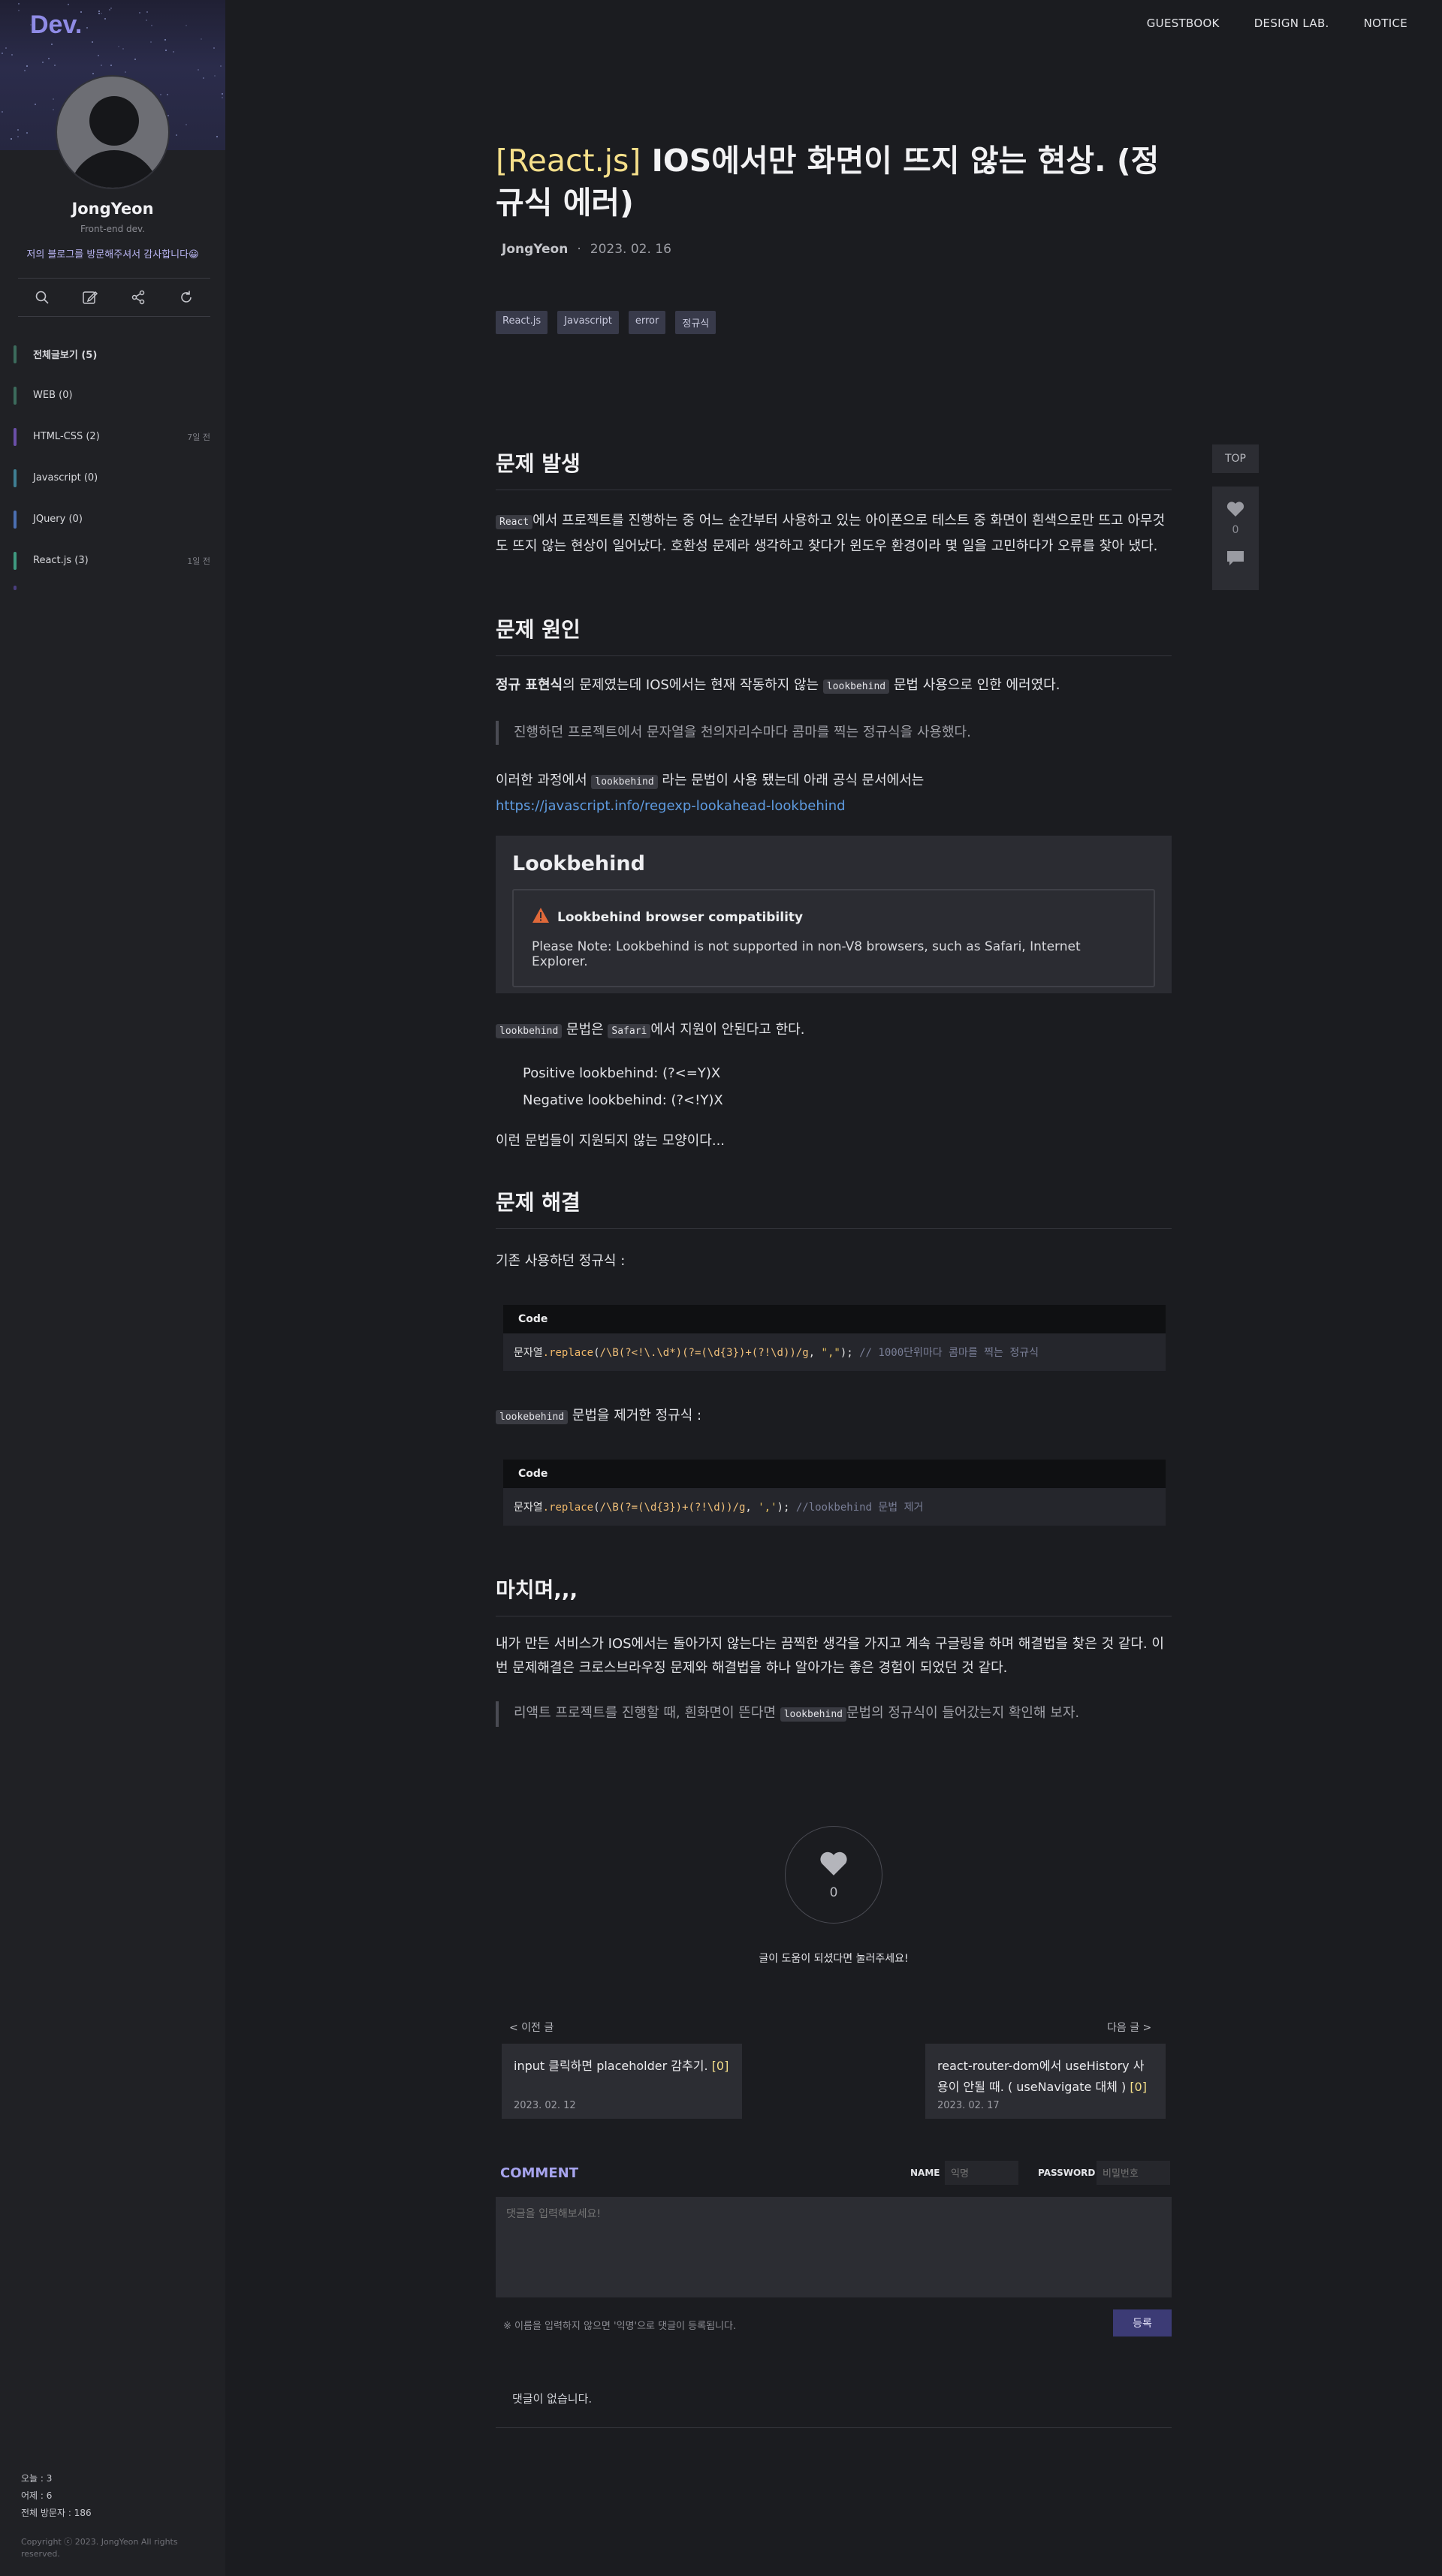  Describe the element at coordinates (112, 396) in the screenshot. I see `category-web: WEB (0)` at that location.